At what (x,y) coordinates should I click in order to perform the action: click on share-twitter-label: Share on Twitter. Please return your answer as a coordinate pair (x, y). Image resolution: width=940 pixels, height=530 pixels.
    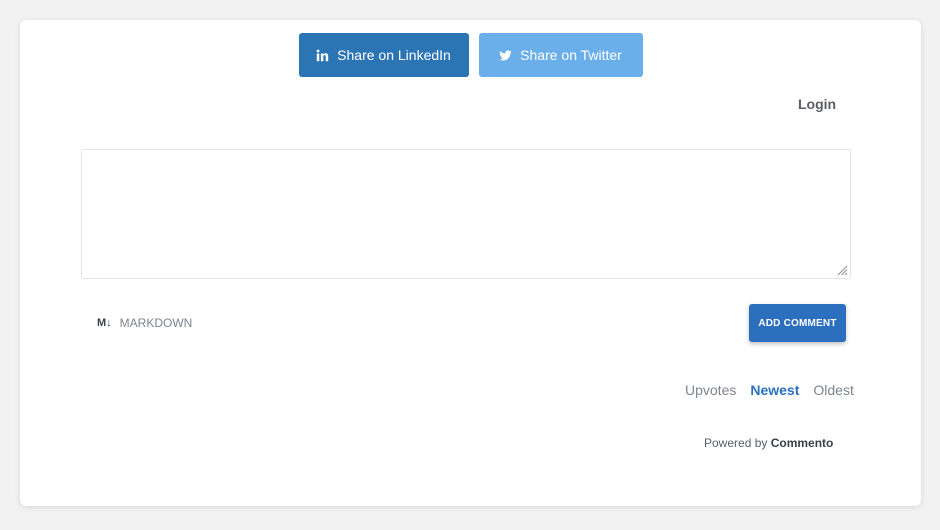
    Looking at the image, I should click on (571, 55).